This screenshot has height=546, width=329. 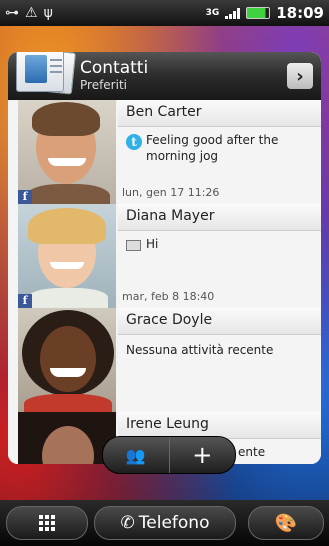 I want to click on clock: 18:09, so click(x=300, y=13).